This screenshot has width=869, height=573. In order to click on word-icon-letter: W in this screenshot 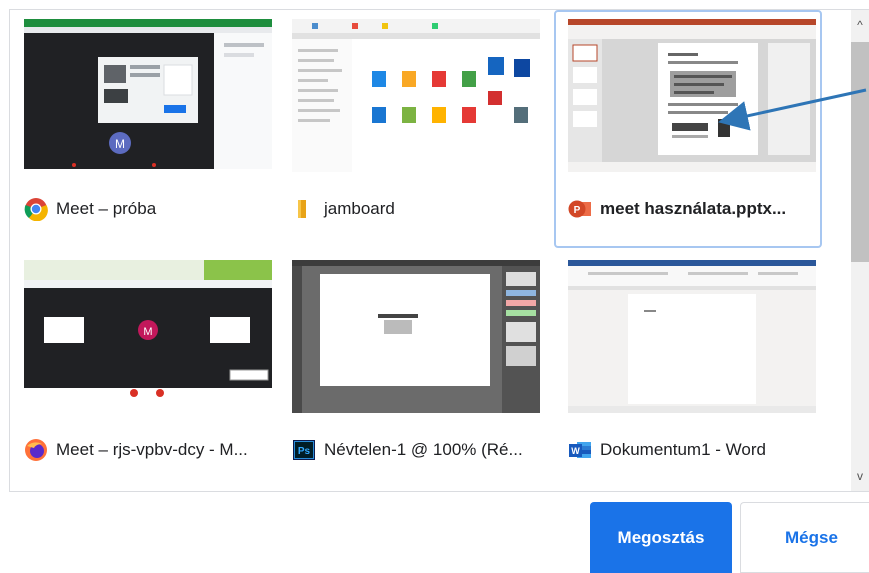, I will do `click(575, 451)`.